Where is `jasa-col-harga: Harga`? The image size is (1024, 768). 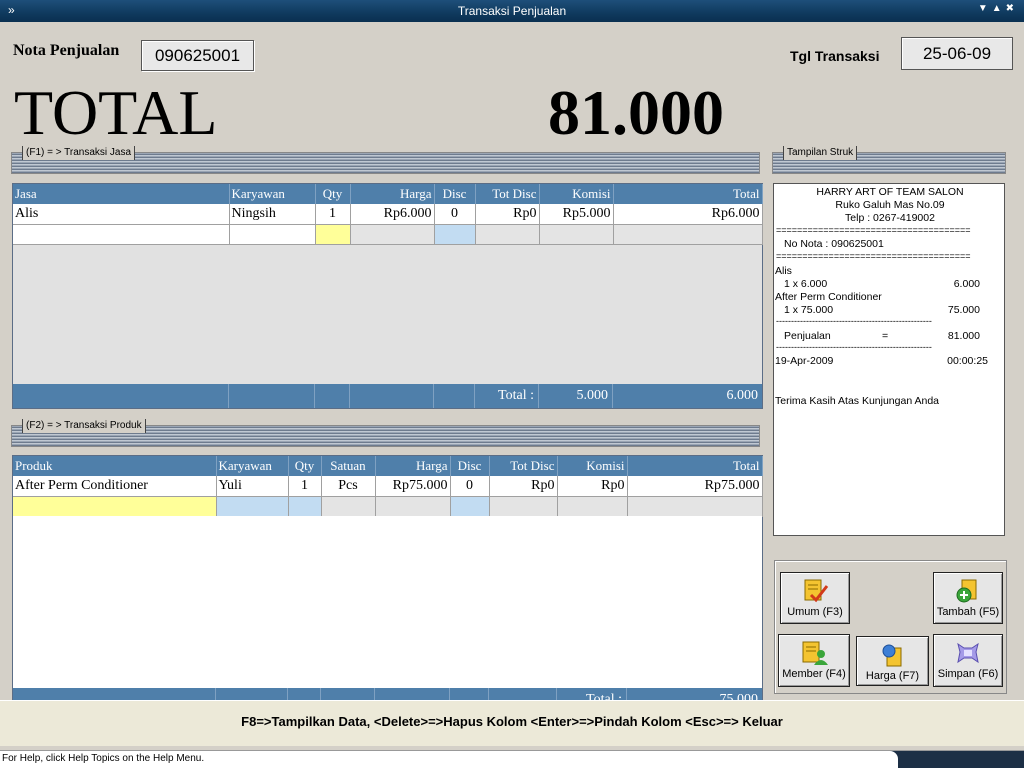 jasa-col-harga: Harga is located at coordinates (392, 194).